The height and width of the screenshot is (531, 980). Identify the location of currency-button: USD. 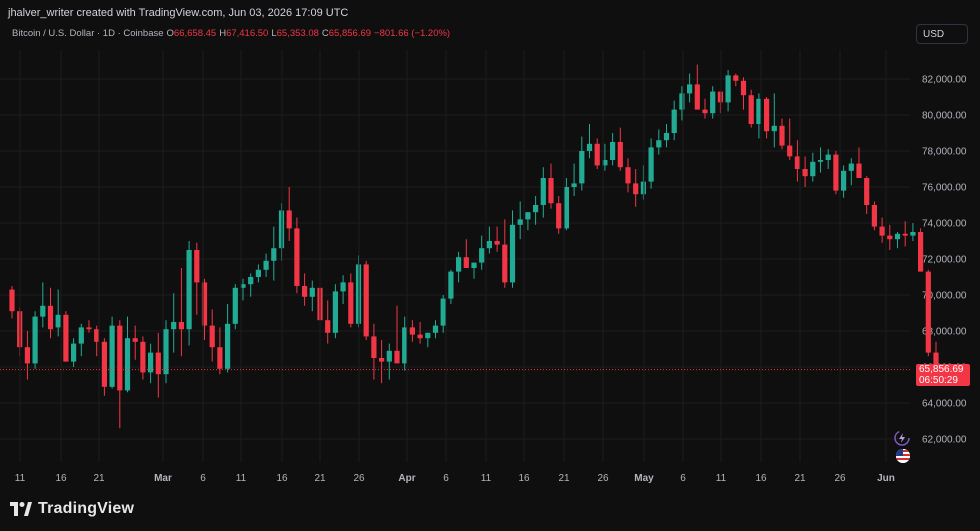
(942, 34).